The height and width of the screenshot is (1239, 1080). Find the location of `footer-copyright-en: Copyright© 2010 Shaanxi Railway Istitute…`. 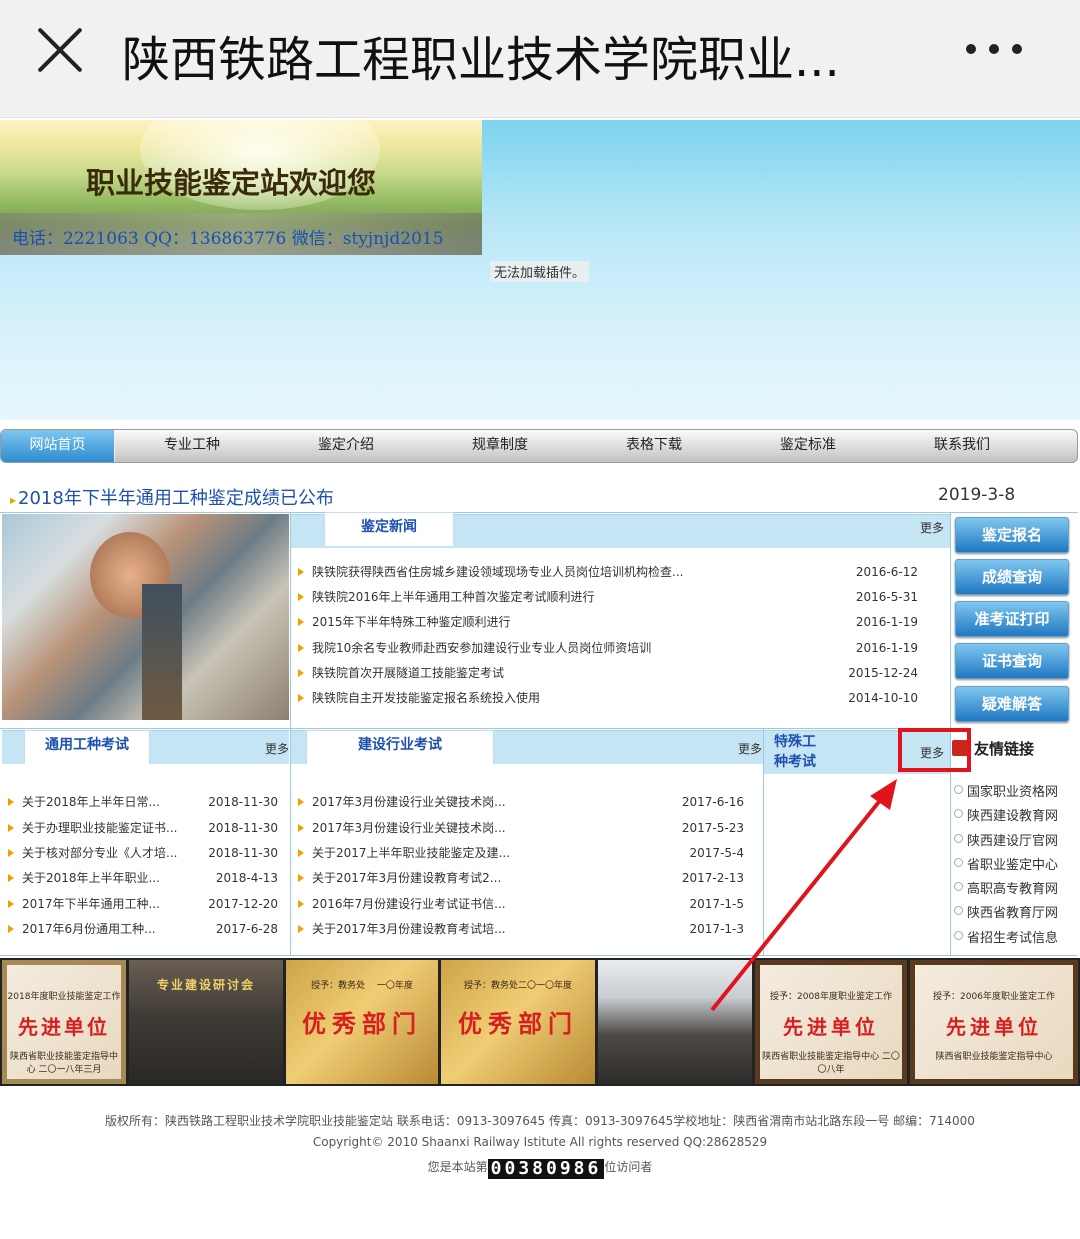

footer-copyright-en: Copyright© 2010 Shaanxi Railway Istitute… is located at coordinates (540, 1142).